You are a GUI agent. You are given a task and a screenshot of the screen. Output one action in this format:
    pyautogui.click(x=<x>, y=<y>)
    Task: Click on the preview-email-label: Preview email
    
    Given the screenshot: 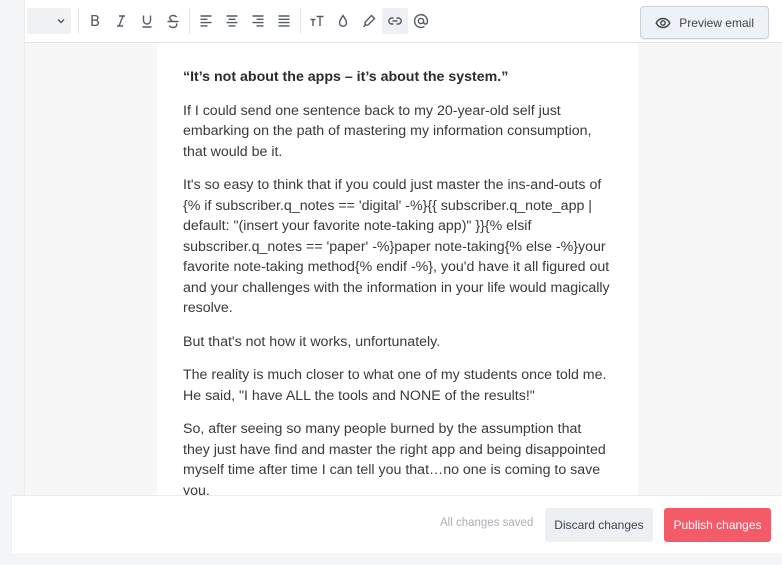 What is the action you would take?
    pyautogui.click(x=716, y=22)
    